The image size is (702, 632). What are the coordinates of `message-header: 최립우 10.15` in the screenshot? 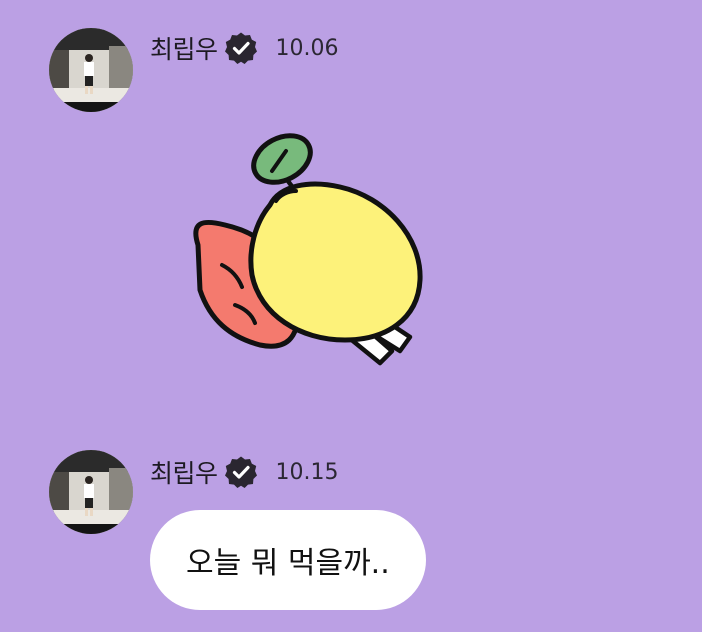 It's located at (244, 472).